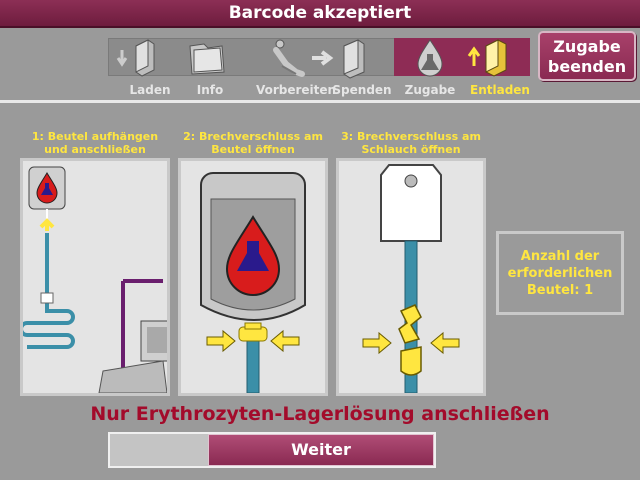  I want to click on instruction-panel-open-tube-seal, so click(411, 277).